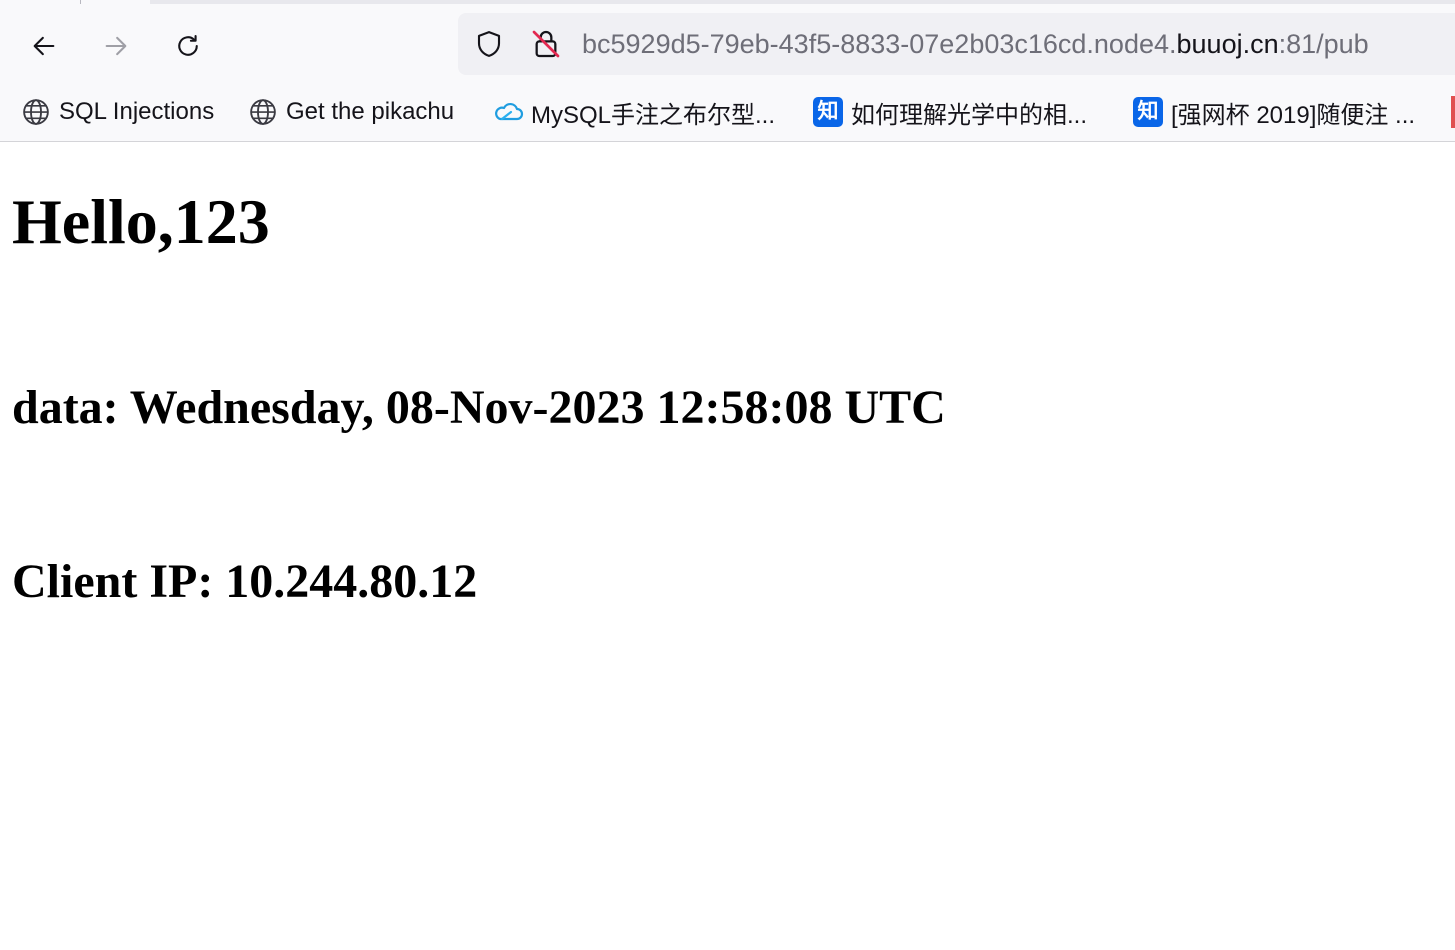 The width and height of the screenshot is (1455, 950). I want to click on arrow-right-icon, so click(116, 46).